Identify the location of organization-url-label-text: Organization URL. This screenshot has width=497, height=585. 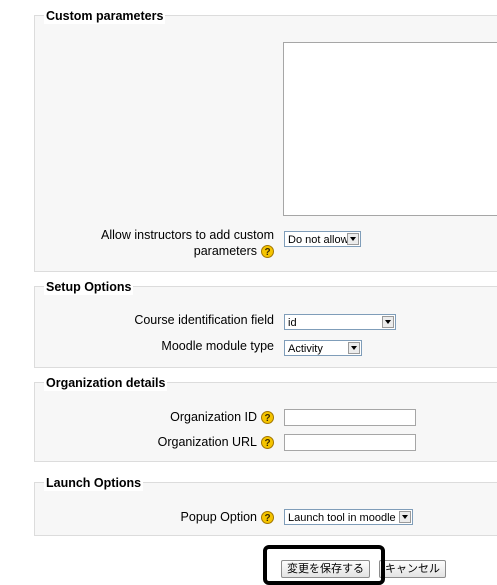
(207, 442).